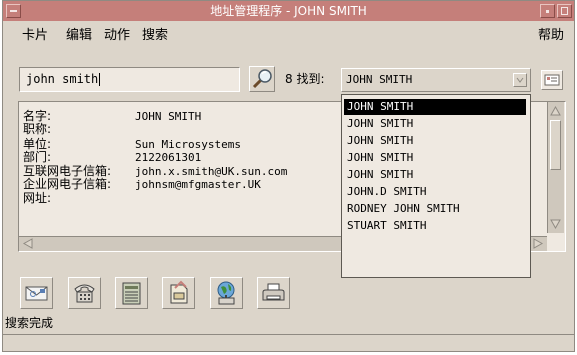  What do you see at coordinates (188, 144) in the screenshot?
I see `field-value-company: Sun Microsystems` at bounding box center [188, 144].